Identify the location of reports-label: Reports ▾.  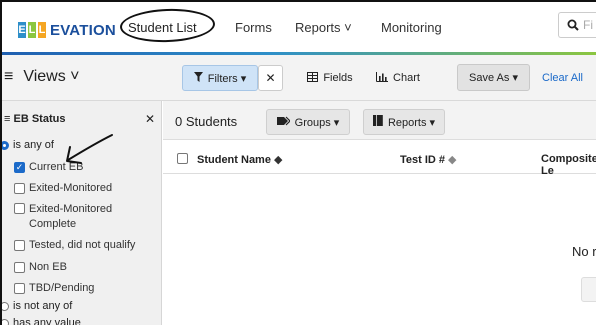
(411, 122).